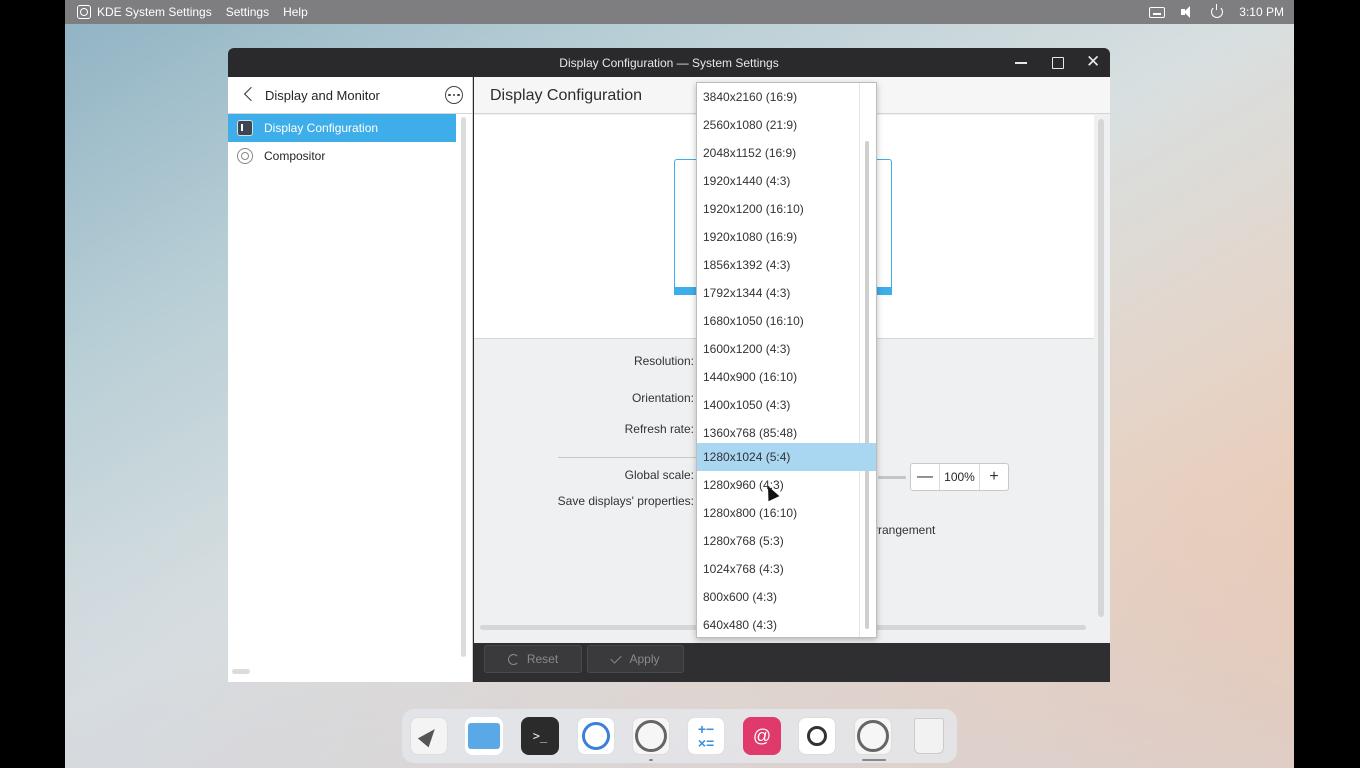 The width and height of the screenshot is (1360, 768). Describe the element at coordinates (662, 398) in the screenshot. I see `orientation-label: Orientation:` at that location.